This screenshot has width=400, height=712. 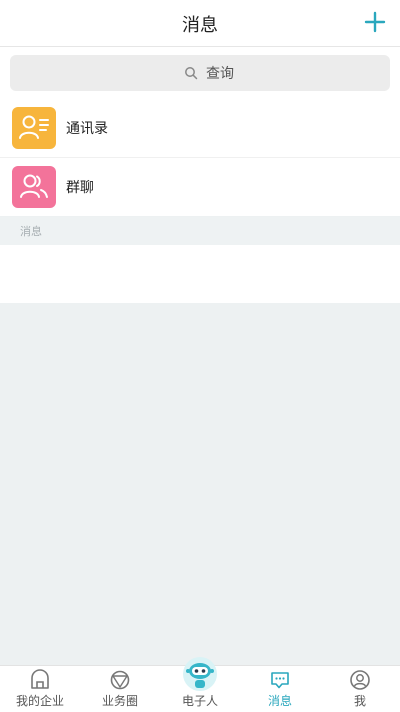 I want to click on tab-my-enterprise: 我的企业, so click(x=40, y=689).